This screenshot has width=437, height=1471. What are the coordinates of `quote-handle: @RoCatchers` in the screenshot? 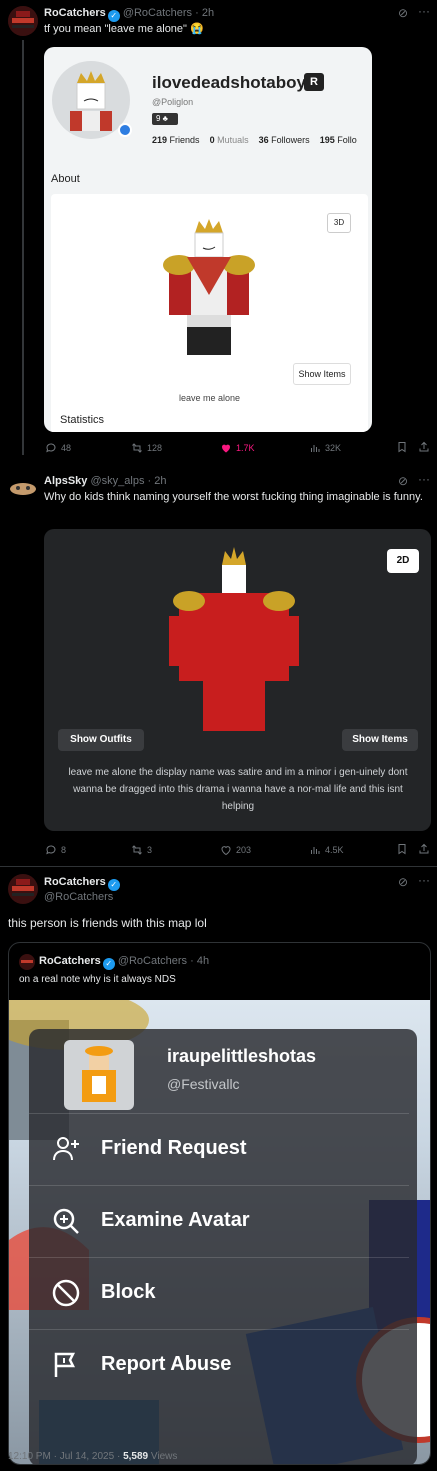 It's located at (152, 961).